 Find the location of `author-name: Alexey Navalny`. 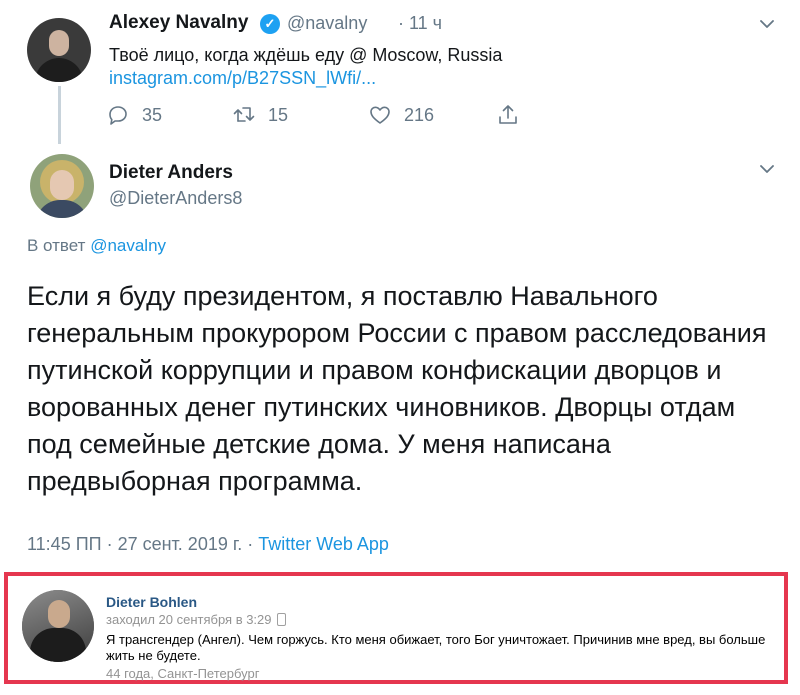

author-name: Alexey Navalny is located at coordinates (178, 23).